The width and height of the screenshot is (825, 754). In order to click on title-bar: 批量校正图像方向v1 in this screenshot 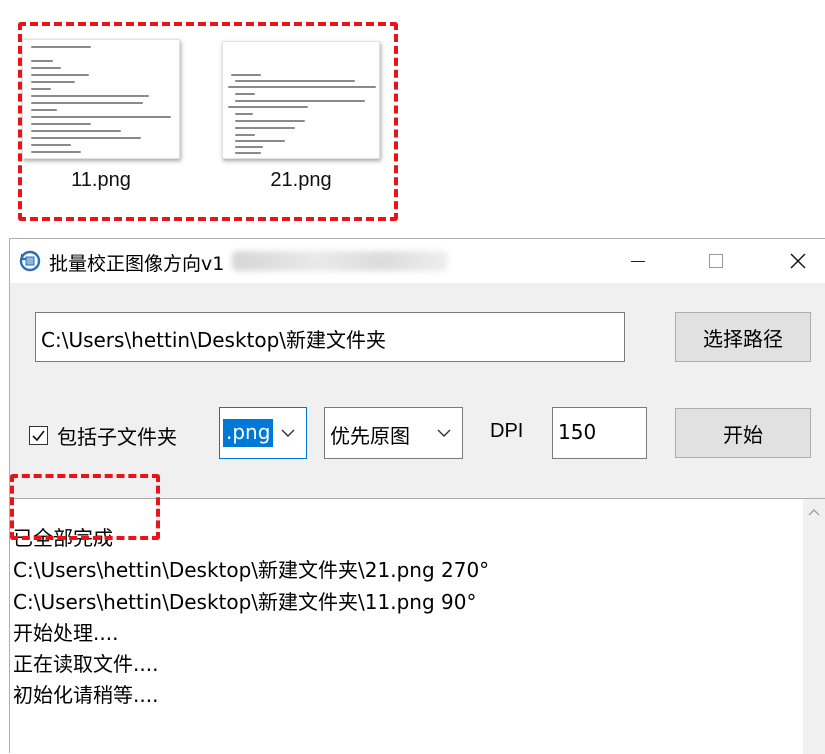, I will do `click(417, 261)`.